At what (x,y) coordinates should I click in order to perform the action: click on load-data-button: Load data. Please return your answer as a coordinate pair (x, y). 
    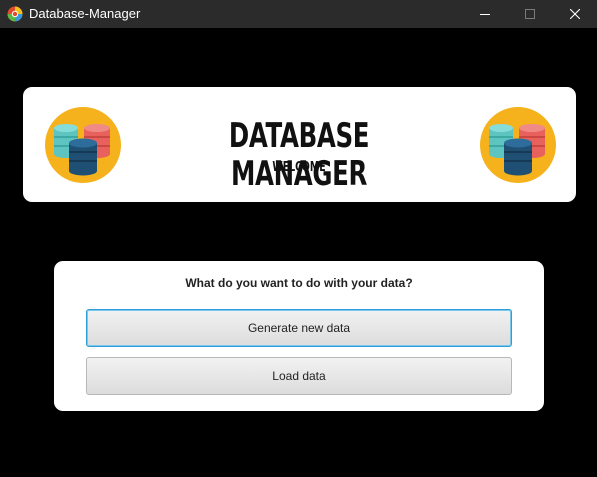
    Looking at the image, I should click on (299, 376).